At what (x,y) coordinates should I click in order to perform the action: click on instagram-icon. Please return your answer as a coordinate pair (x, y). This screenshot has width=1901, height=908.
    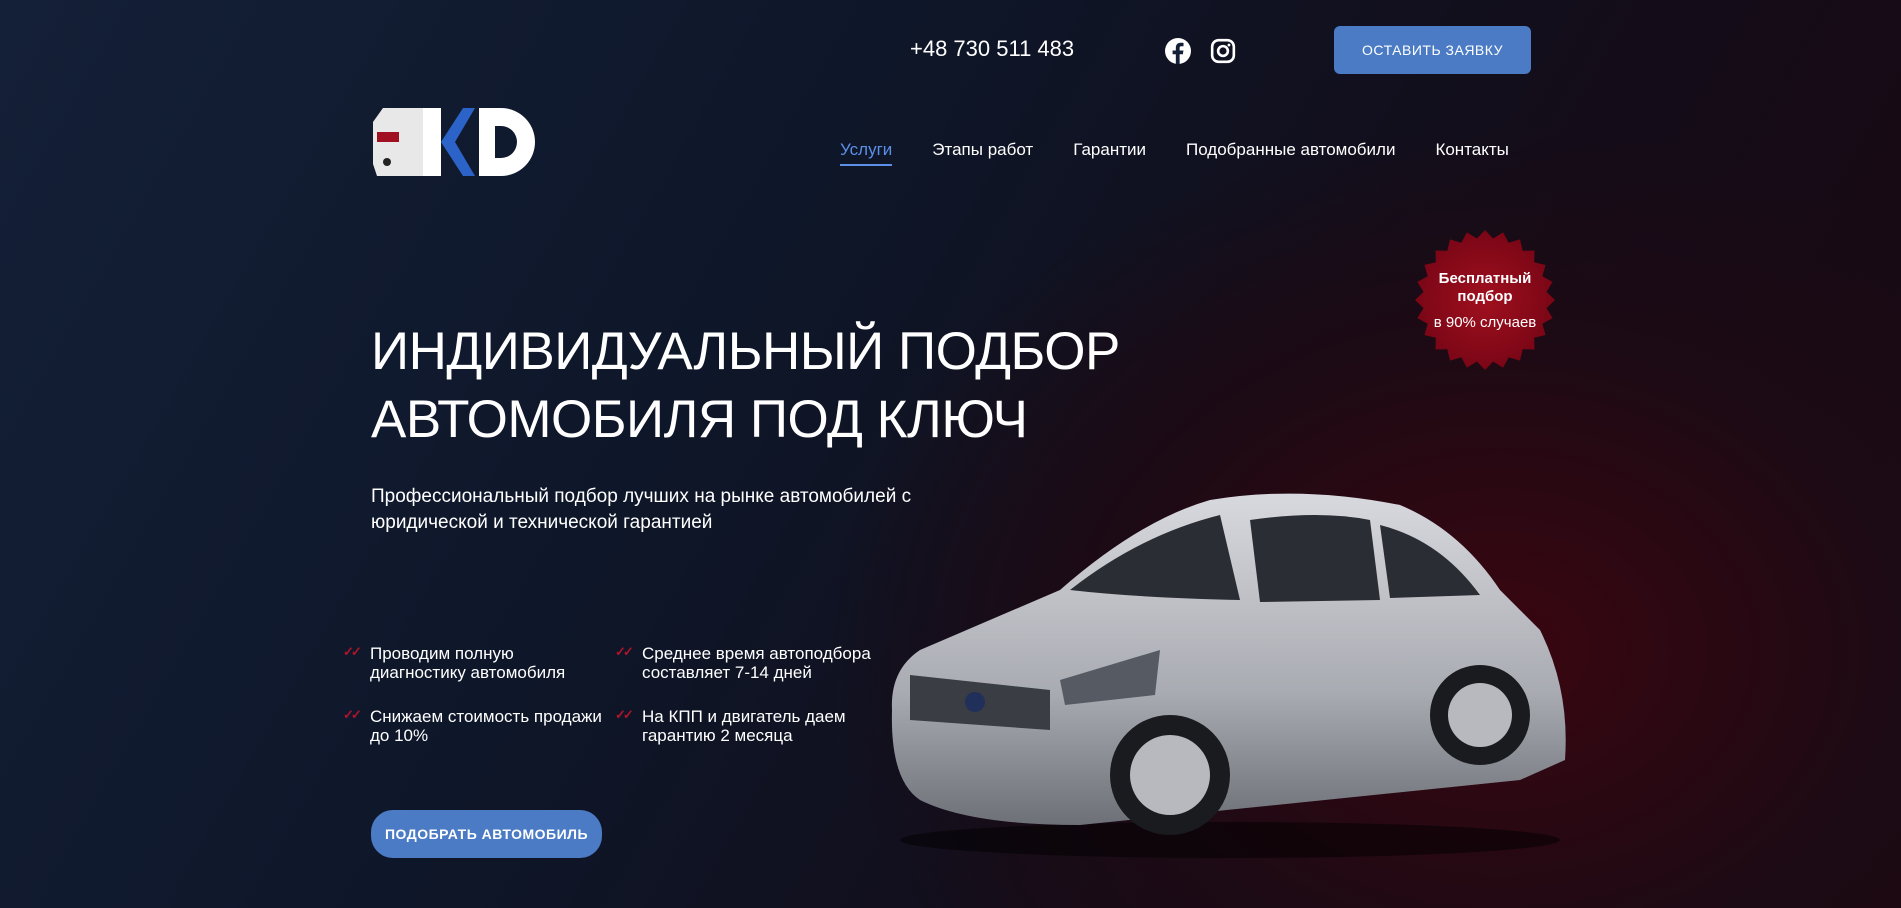
    Looking at the image, I should click on (1223, 51).